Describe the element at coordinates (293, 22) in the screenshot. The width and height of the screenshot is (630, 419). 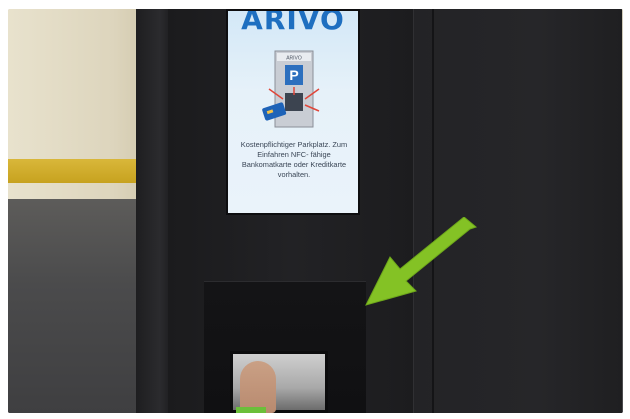
I see `brand-logo: ARIVO` at that location.